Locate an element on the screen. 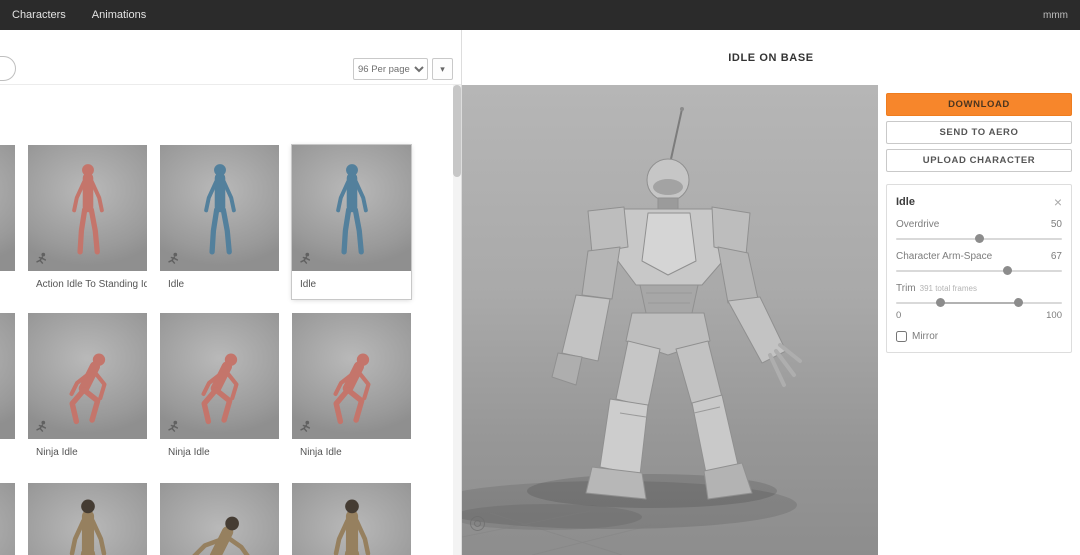  overdrive-slider-block: Overdrive 50 is located at coordinates (979, 231).